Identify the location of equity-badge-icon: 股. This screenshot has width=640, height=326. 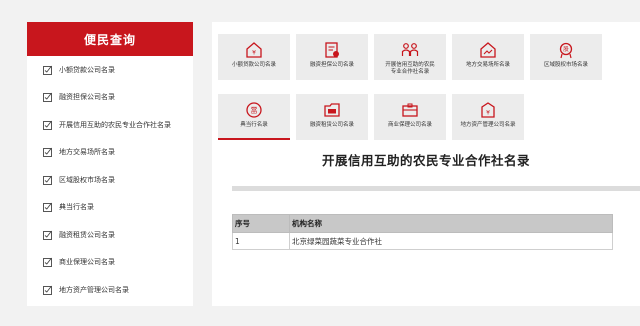
(566, 50).